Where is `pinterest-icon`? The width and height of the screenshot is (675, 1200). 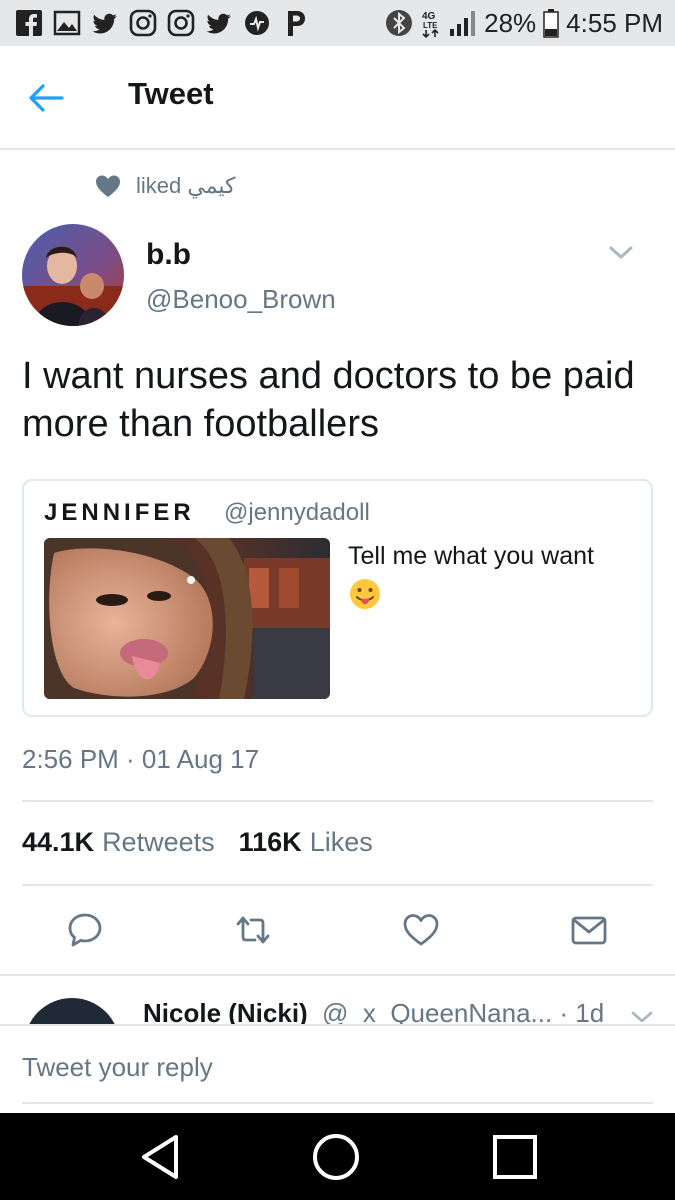
pinterest-icon is located at coordinates (295, 23).